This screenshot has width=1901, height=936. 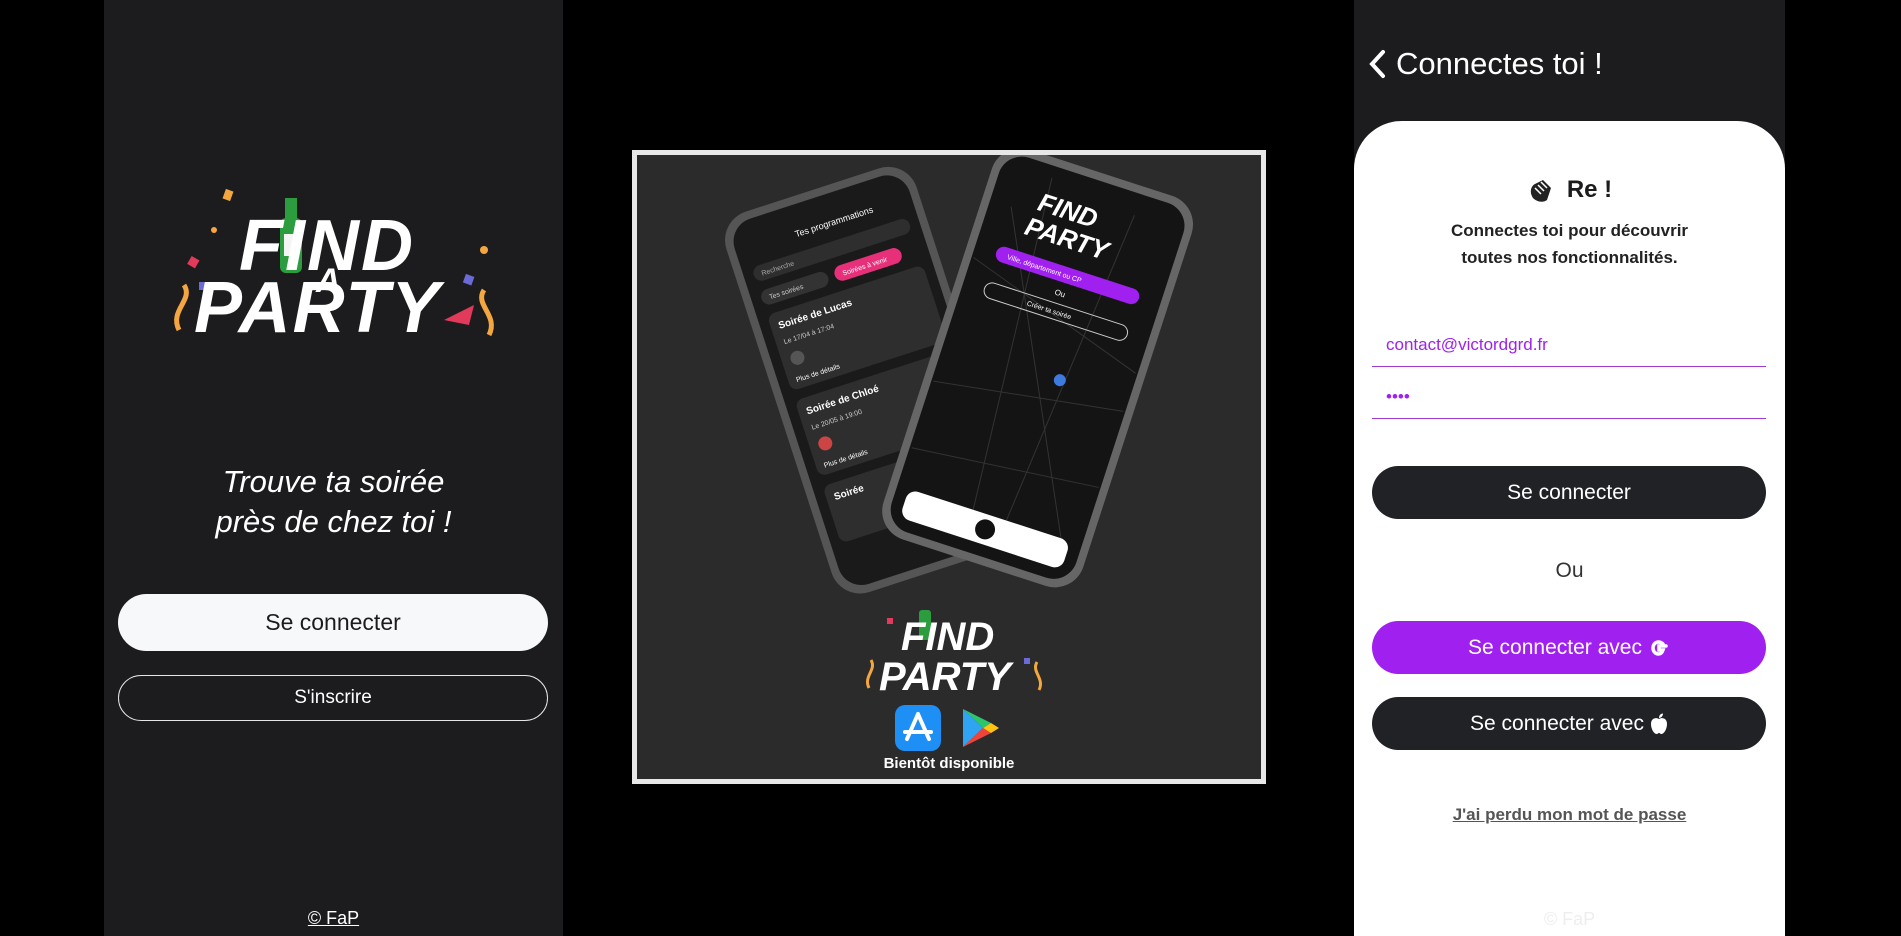 I want to click on page-title: Connectes toi !, so click(x=1499, y=63).